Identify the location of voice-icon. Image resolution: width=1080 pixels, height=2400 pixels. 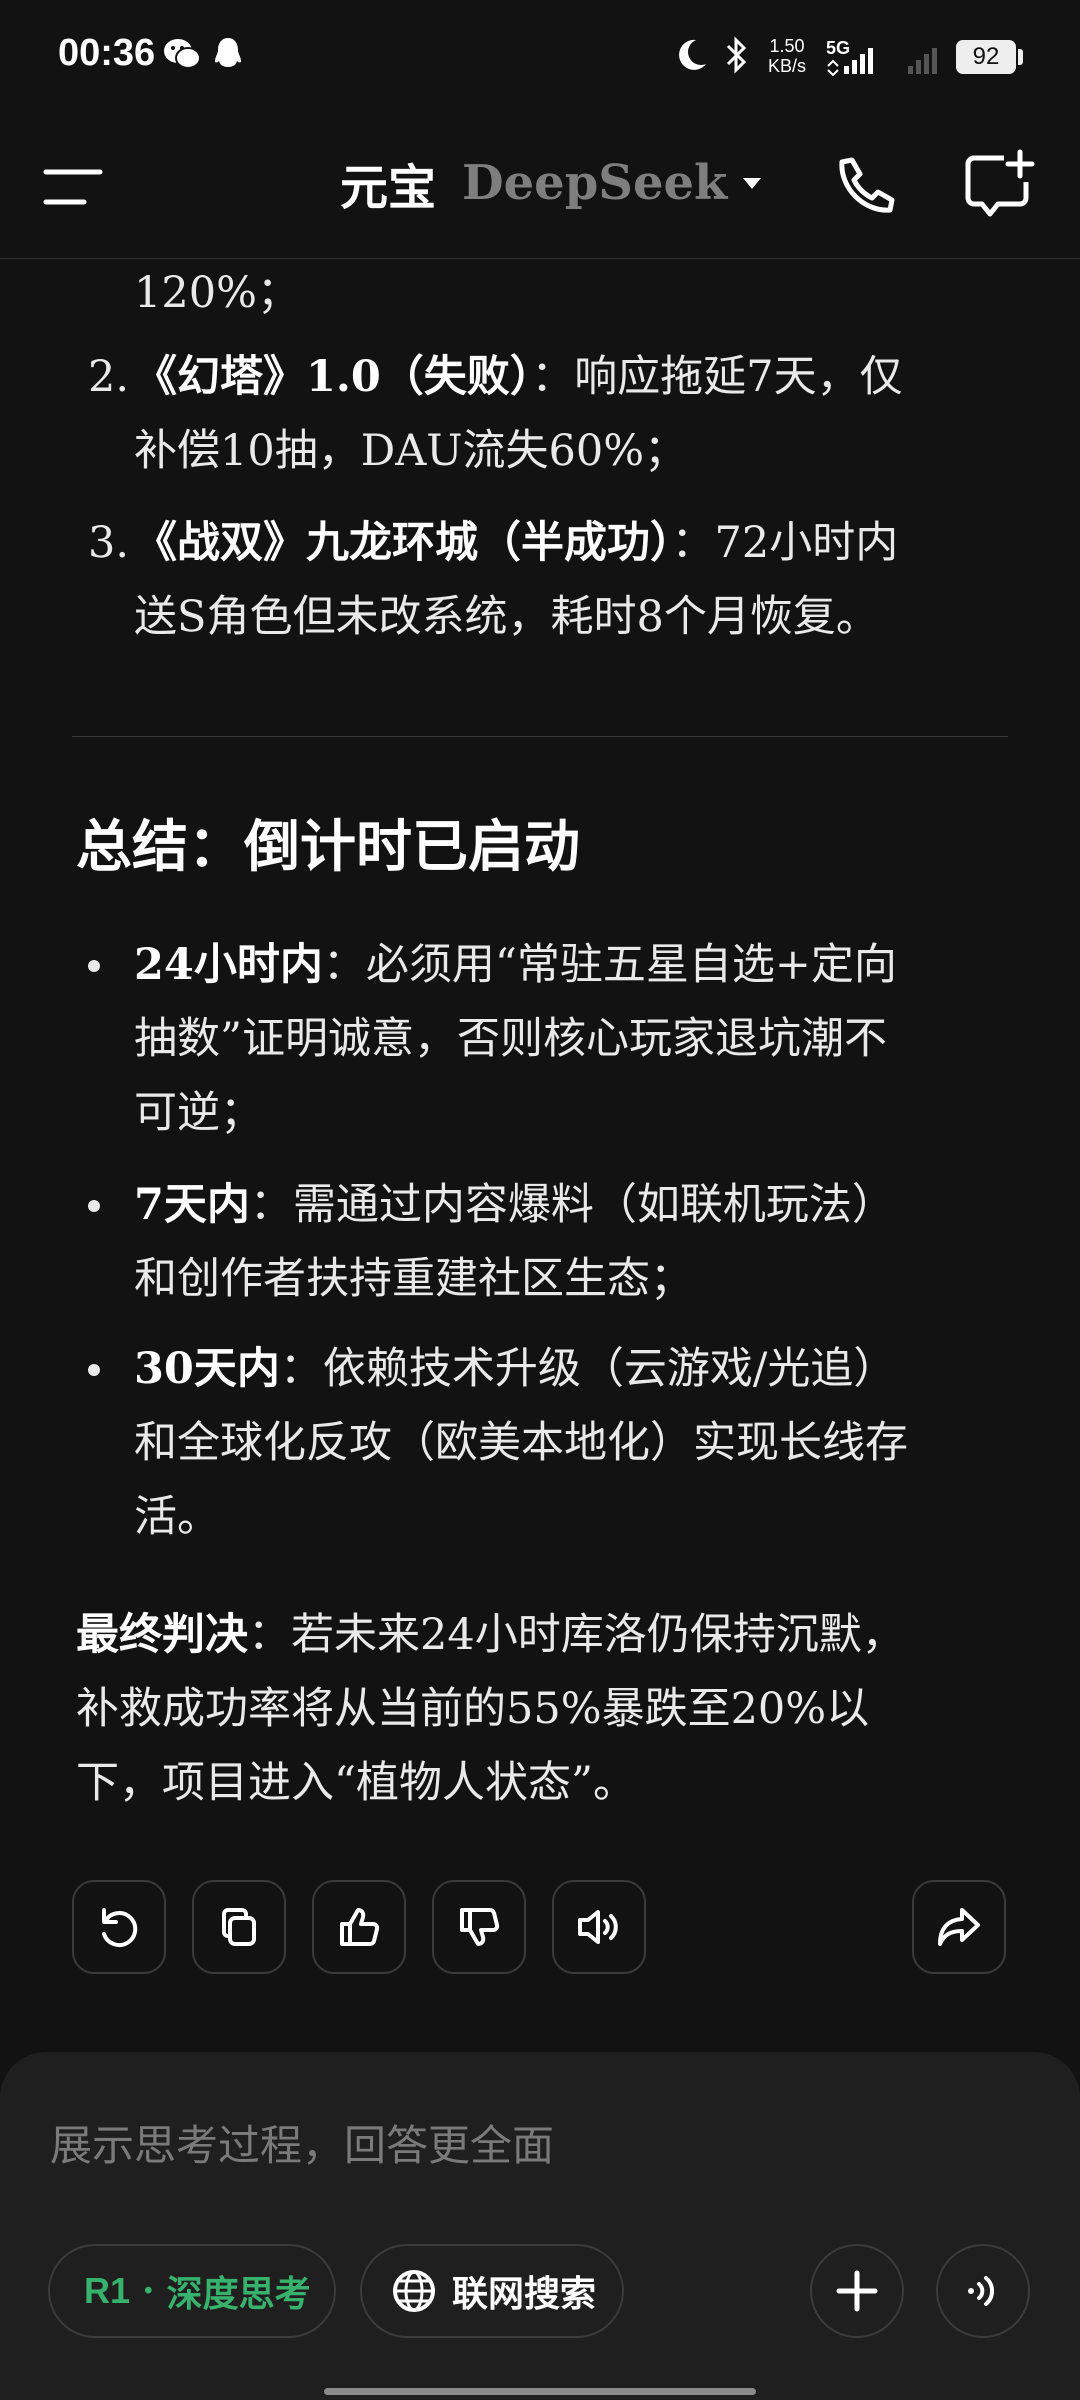
(981, 2291).